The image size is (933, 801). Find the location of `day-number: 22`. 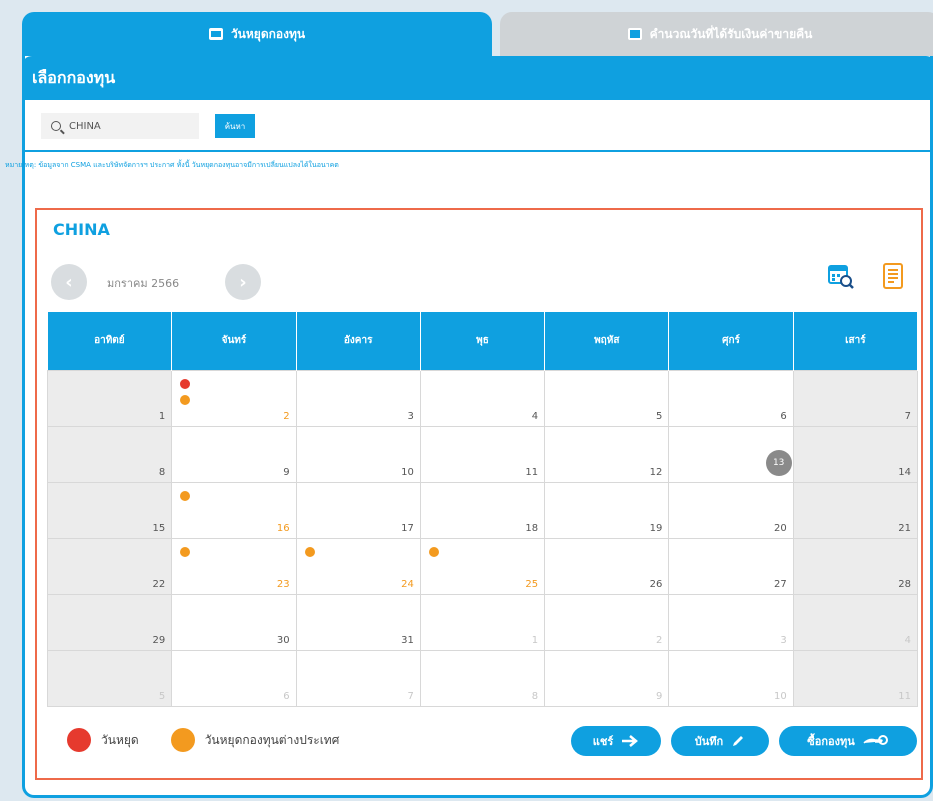

day-number: 22 is located at coordinates (159, 584).